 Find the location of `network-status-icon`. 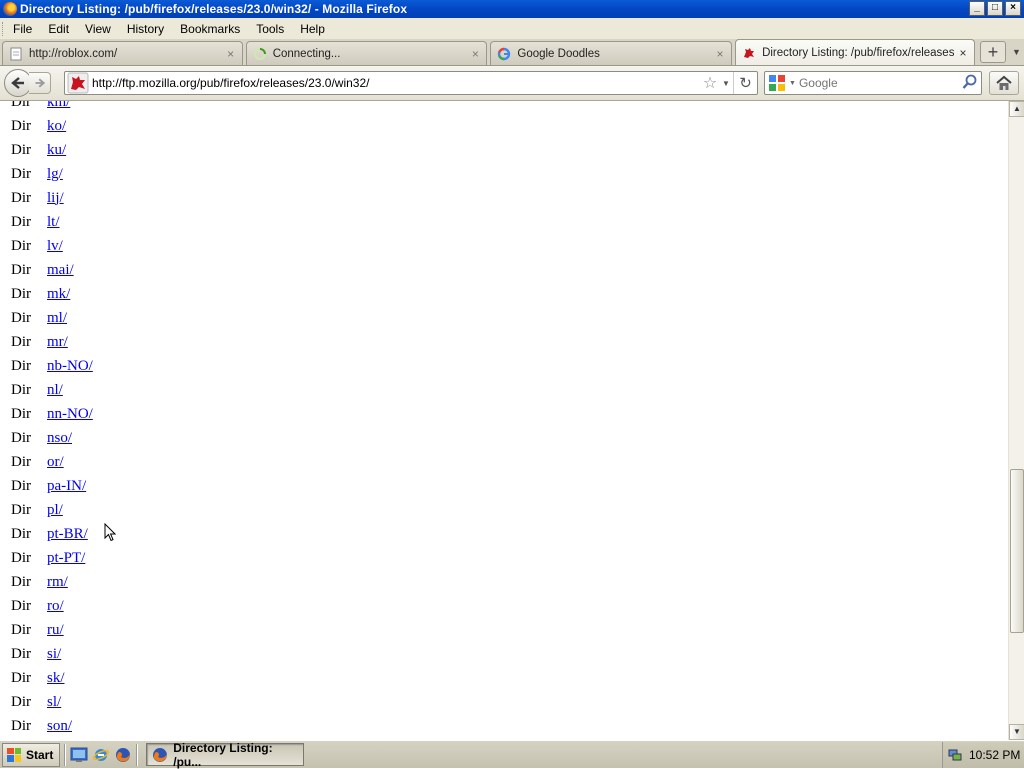

network-status-icon is located at coordinates (955, 755).